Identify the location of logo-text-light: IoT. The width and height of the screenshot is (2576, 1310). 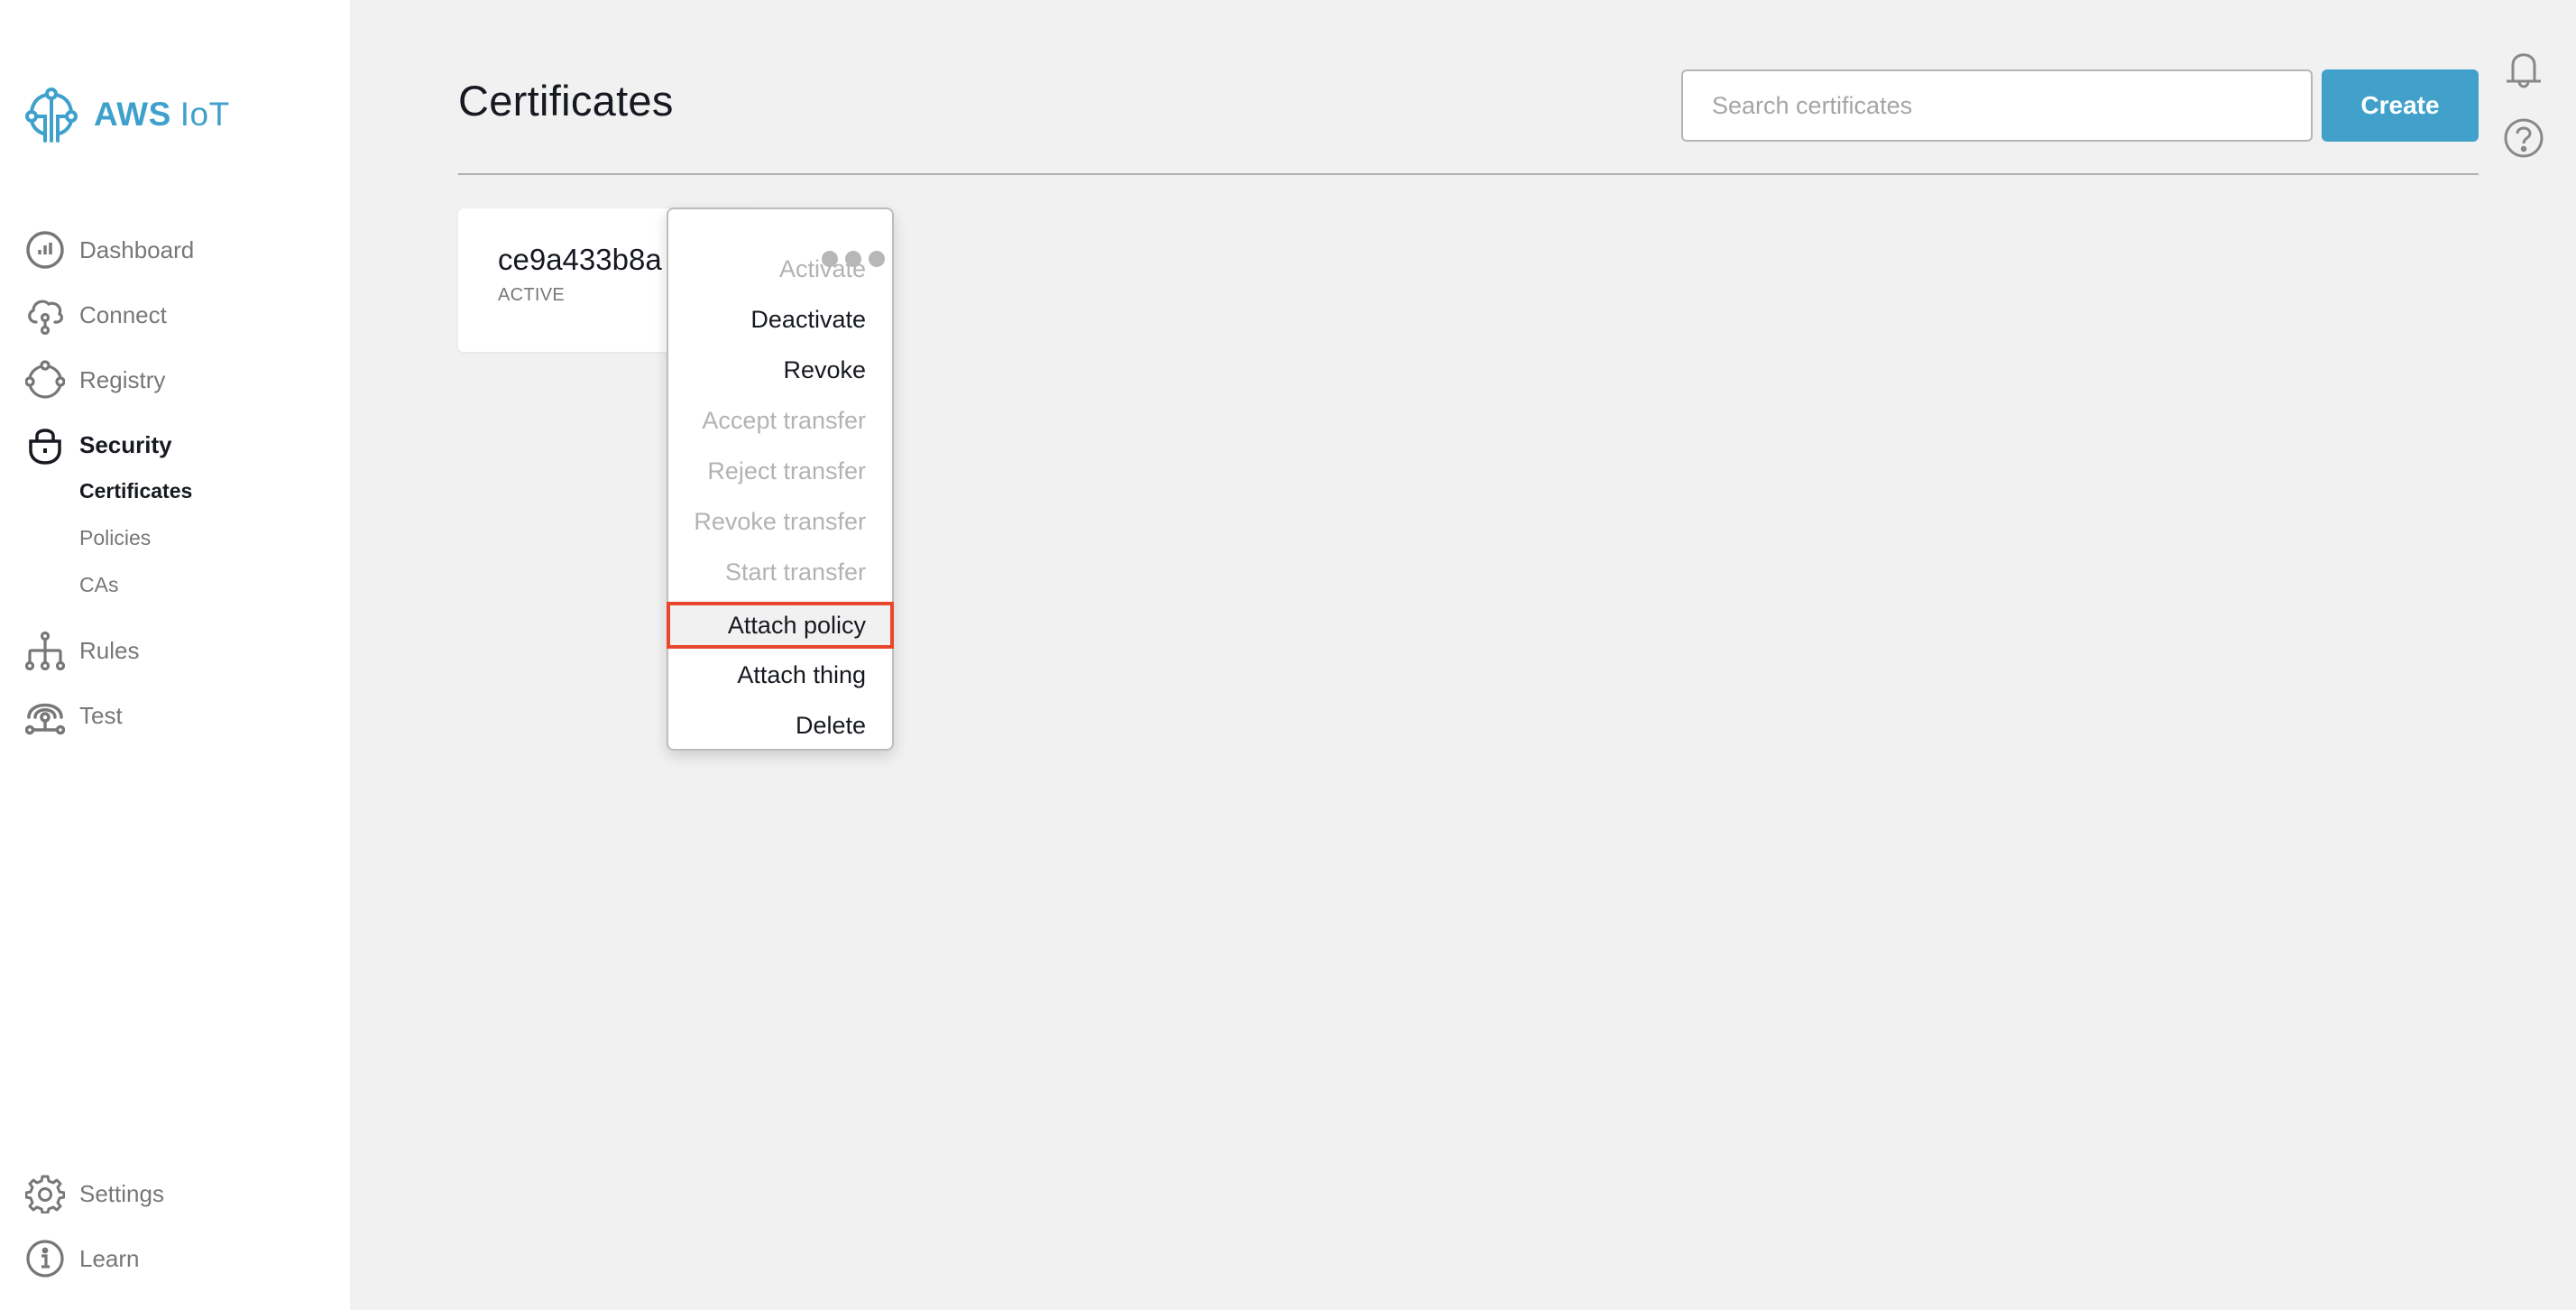
(204, 114).